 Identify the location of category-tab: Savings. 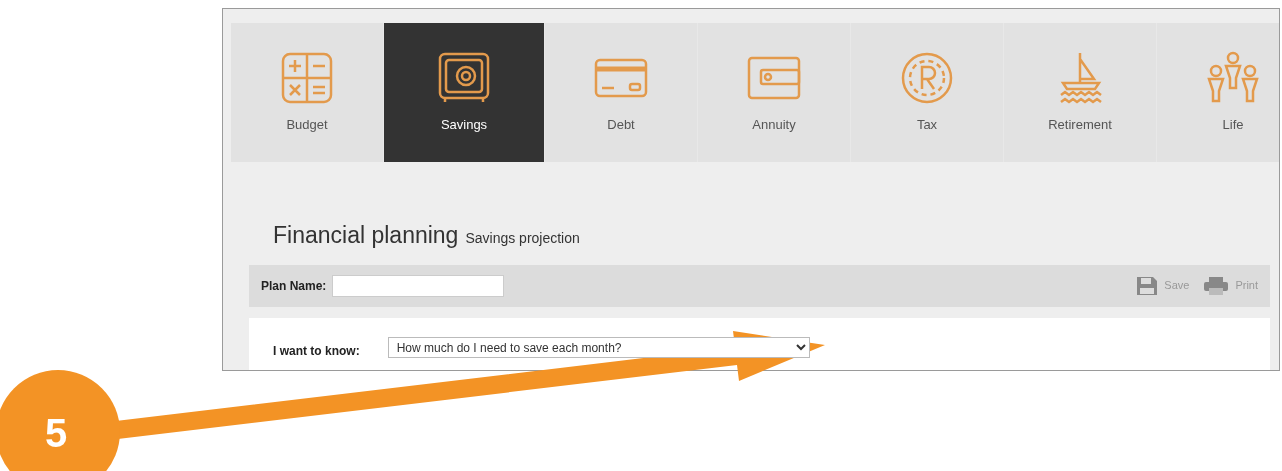
(464, 92).